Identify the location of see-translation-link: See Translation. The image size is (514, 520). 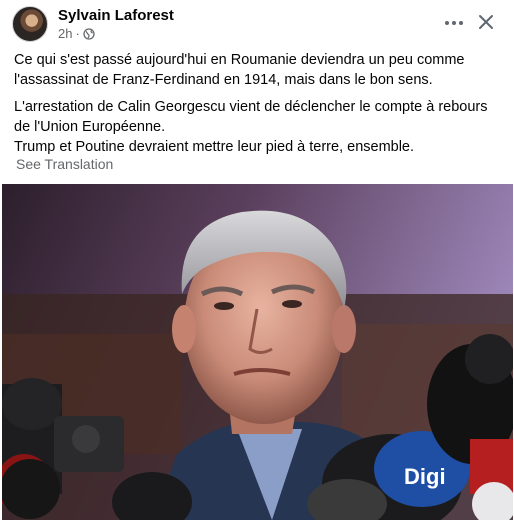
(64, 164).